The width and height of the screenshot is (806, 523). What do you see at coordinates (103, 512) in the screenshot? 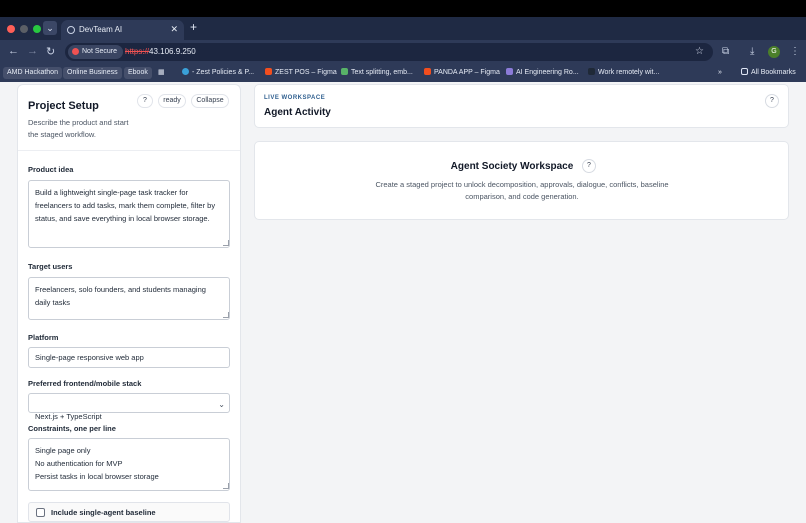
I see `baseline-label: Include single-agent baseline` at bounding box center [103, 512].